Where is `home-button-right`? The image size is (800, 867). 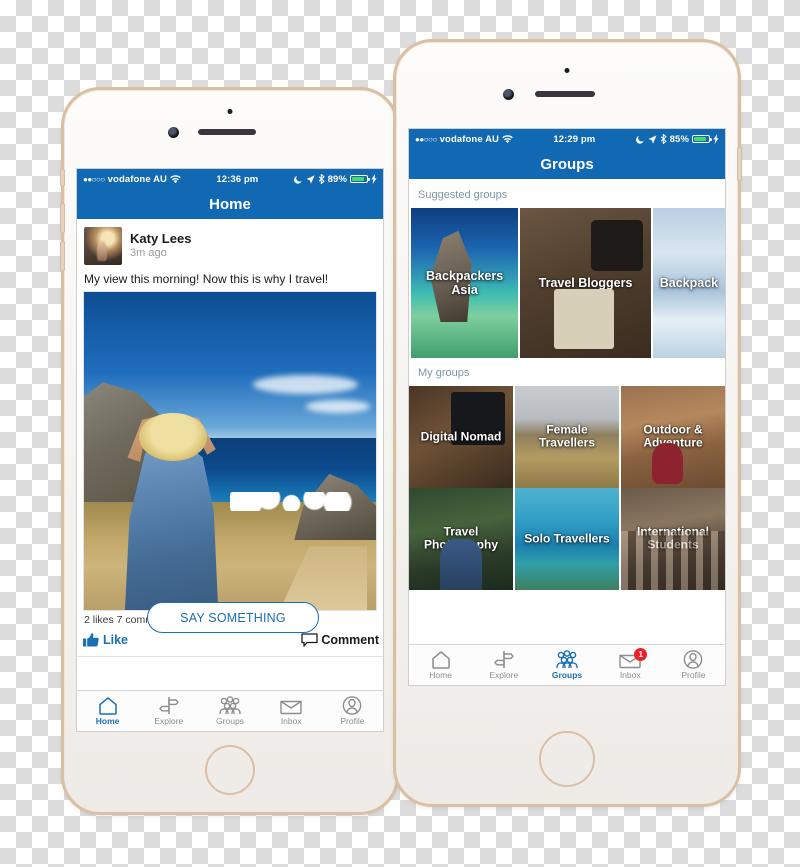
home-button-right is located at coordinates (567, 759).